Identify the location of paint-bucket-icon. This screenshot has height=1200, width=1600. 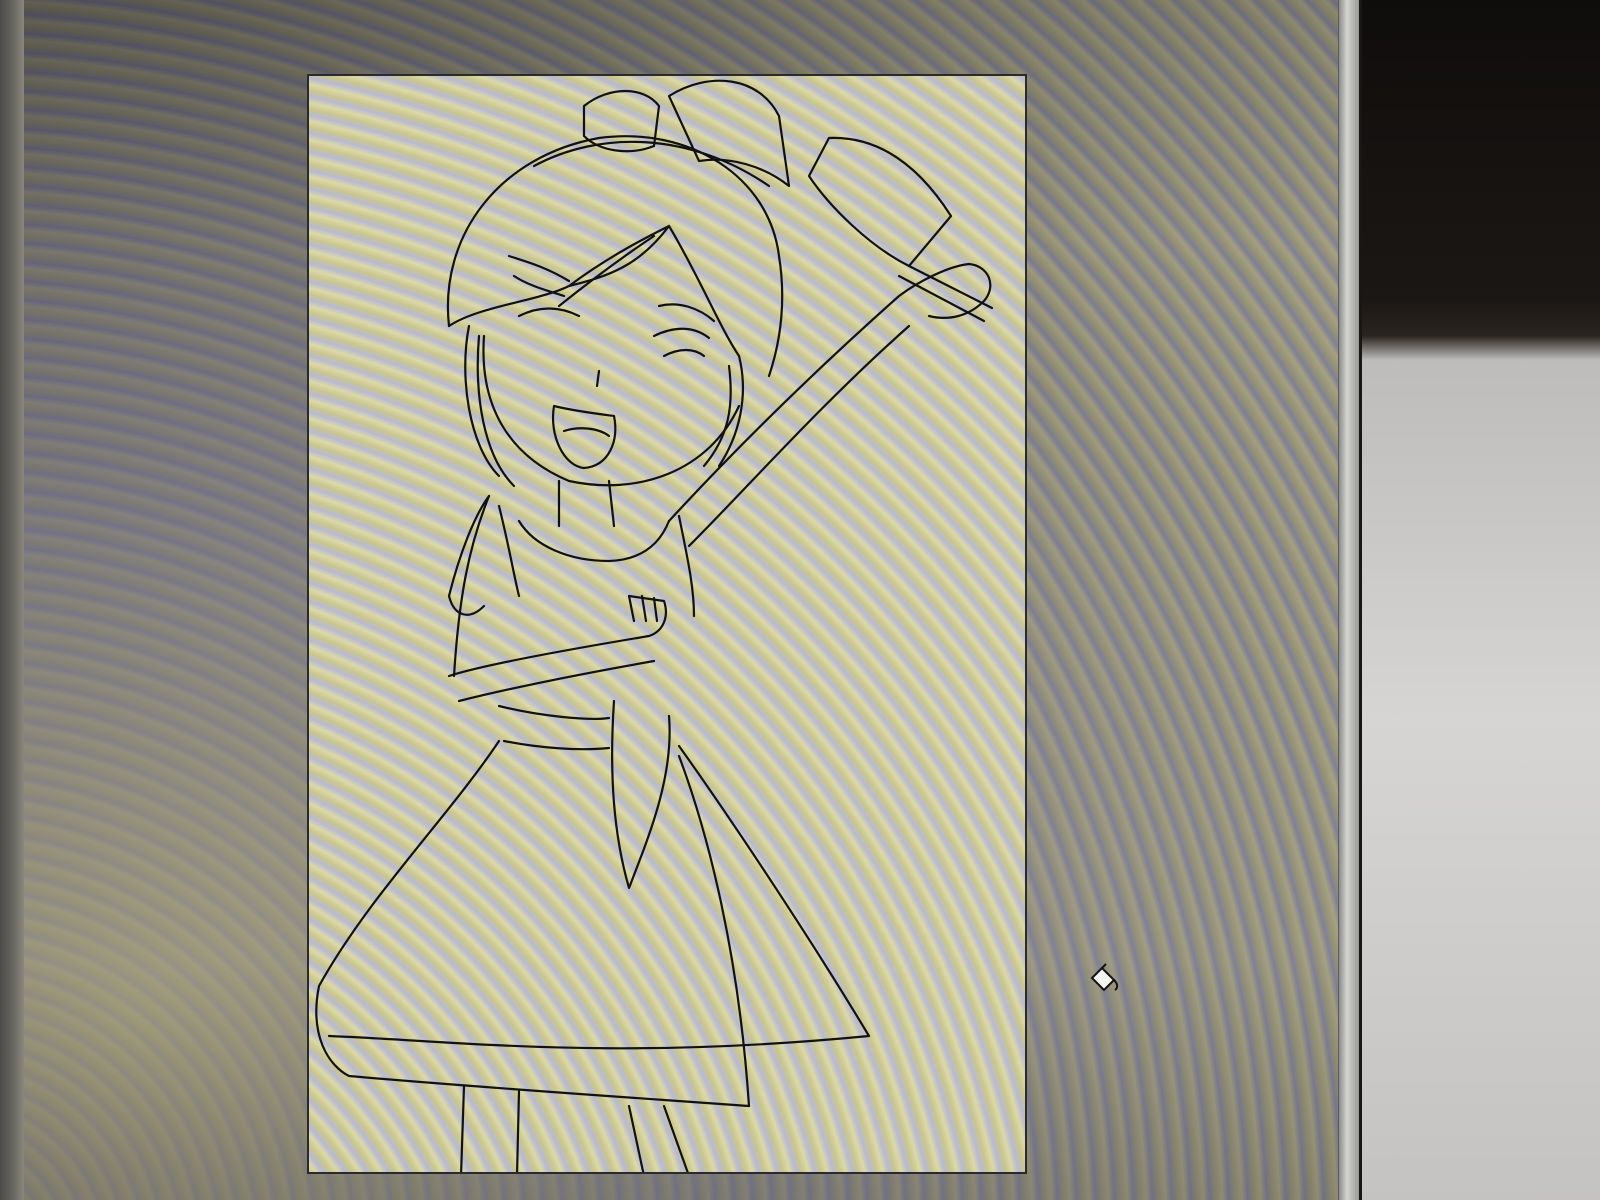
(1104, 978).